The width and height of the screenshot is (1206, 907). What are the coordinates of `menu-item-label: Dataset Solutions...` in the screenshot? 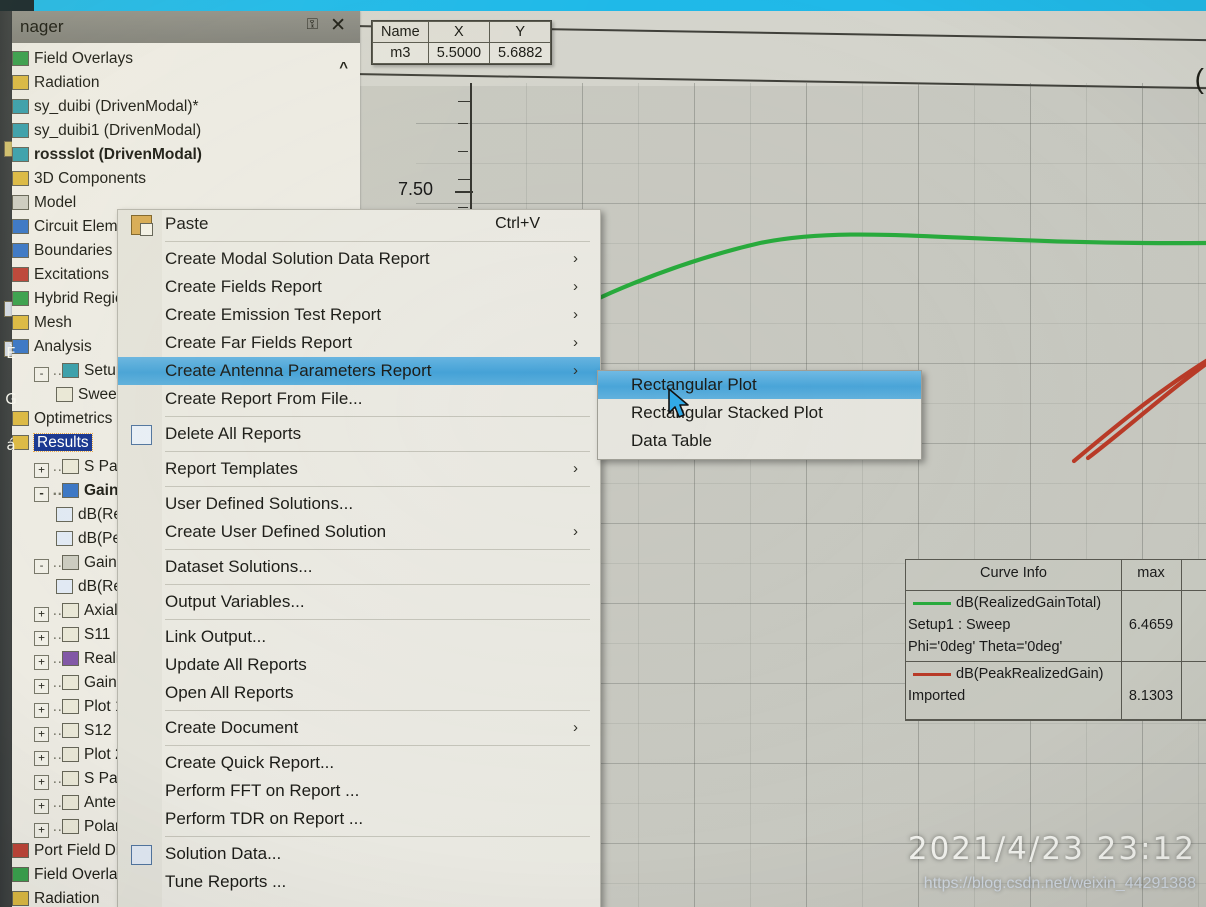 It's located at (239, 566).